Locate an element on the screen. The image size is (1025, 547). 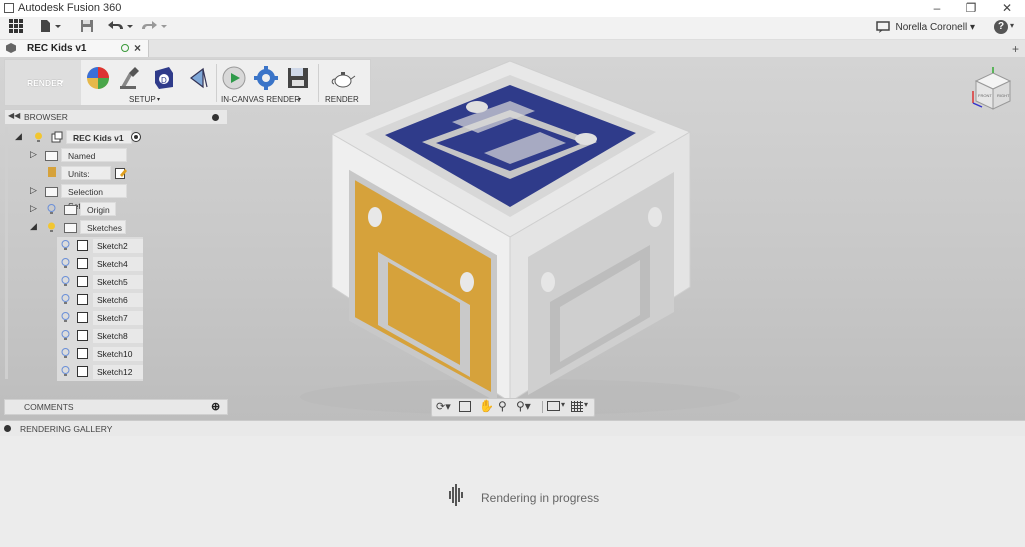
display-settings-icon is located at coordinates (553, 406).